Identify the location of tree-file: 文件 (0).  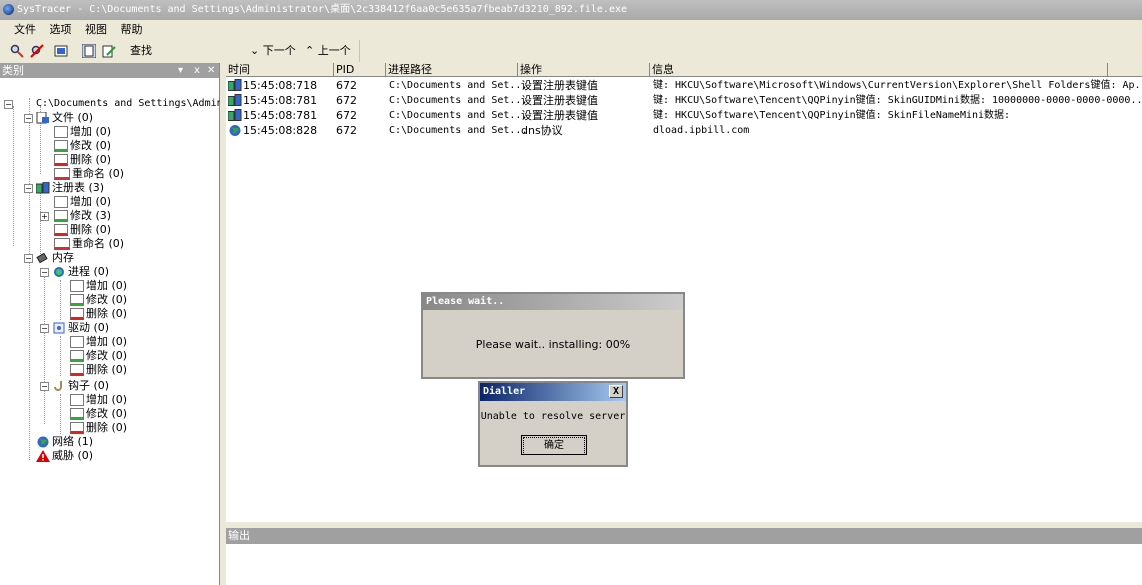
(64, 118).